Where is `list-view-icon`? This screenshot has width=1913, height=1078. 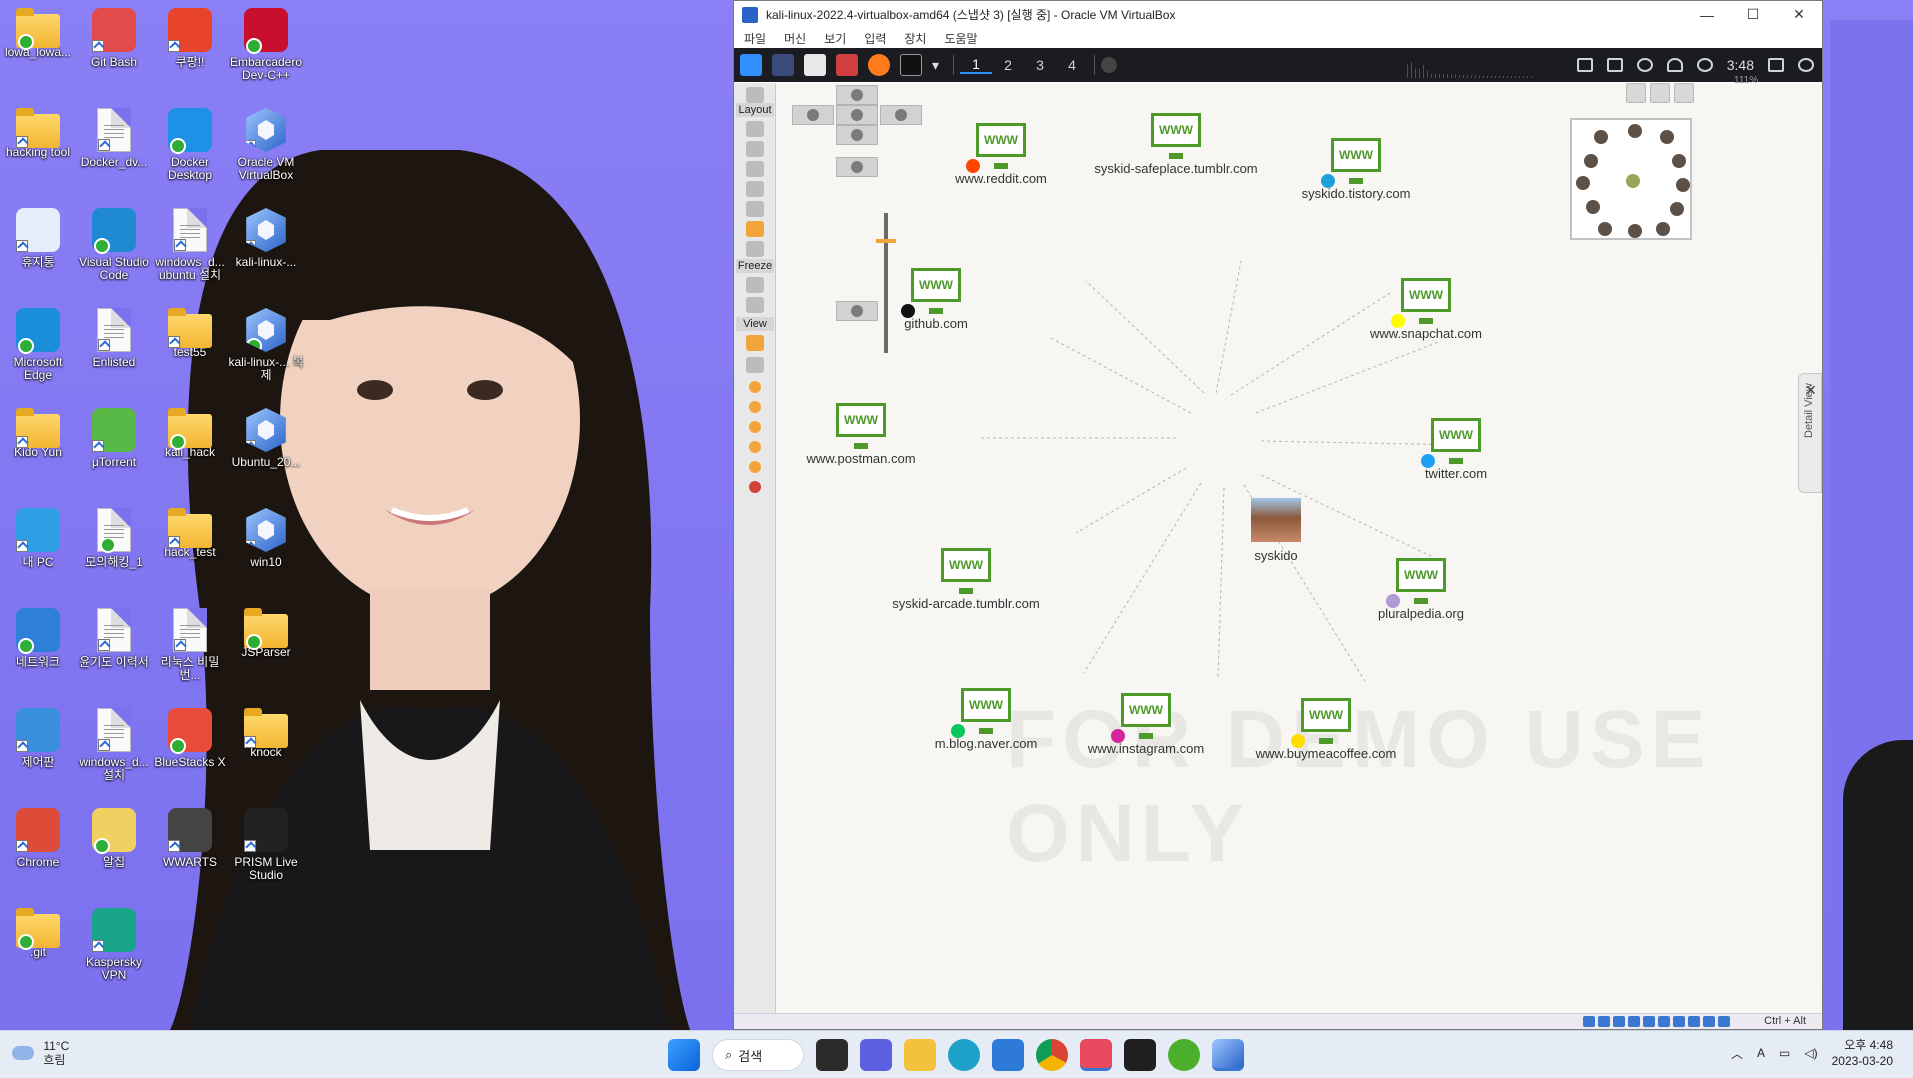
list-view-icon is located at coordinates (755, 365).